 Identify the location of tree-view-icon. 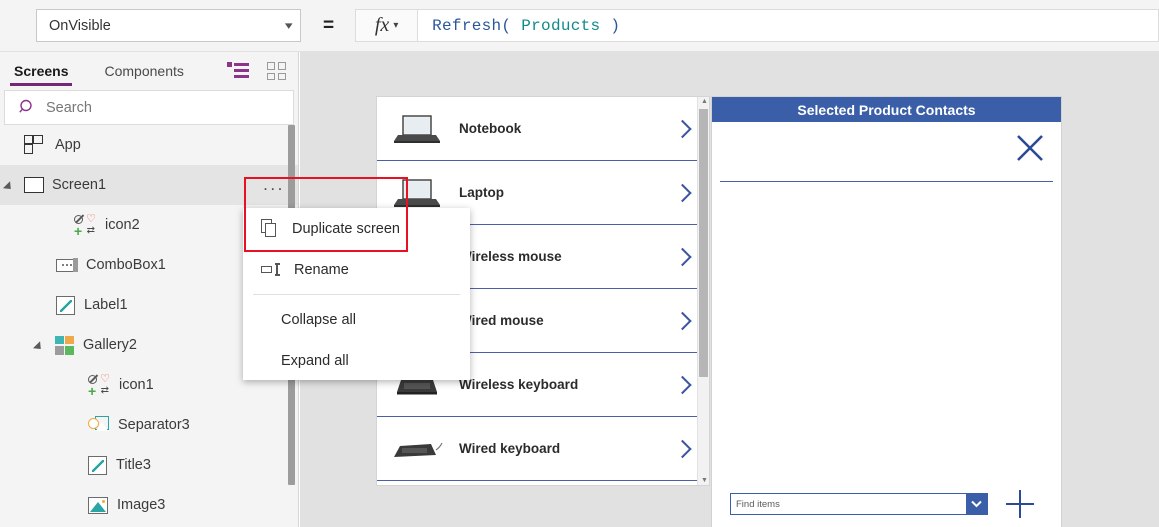
(238, 71).